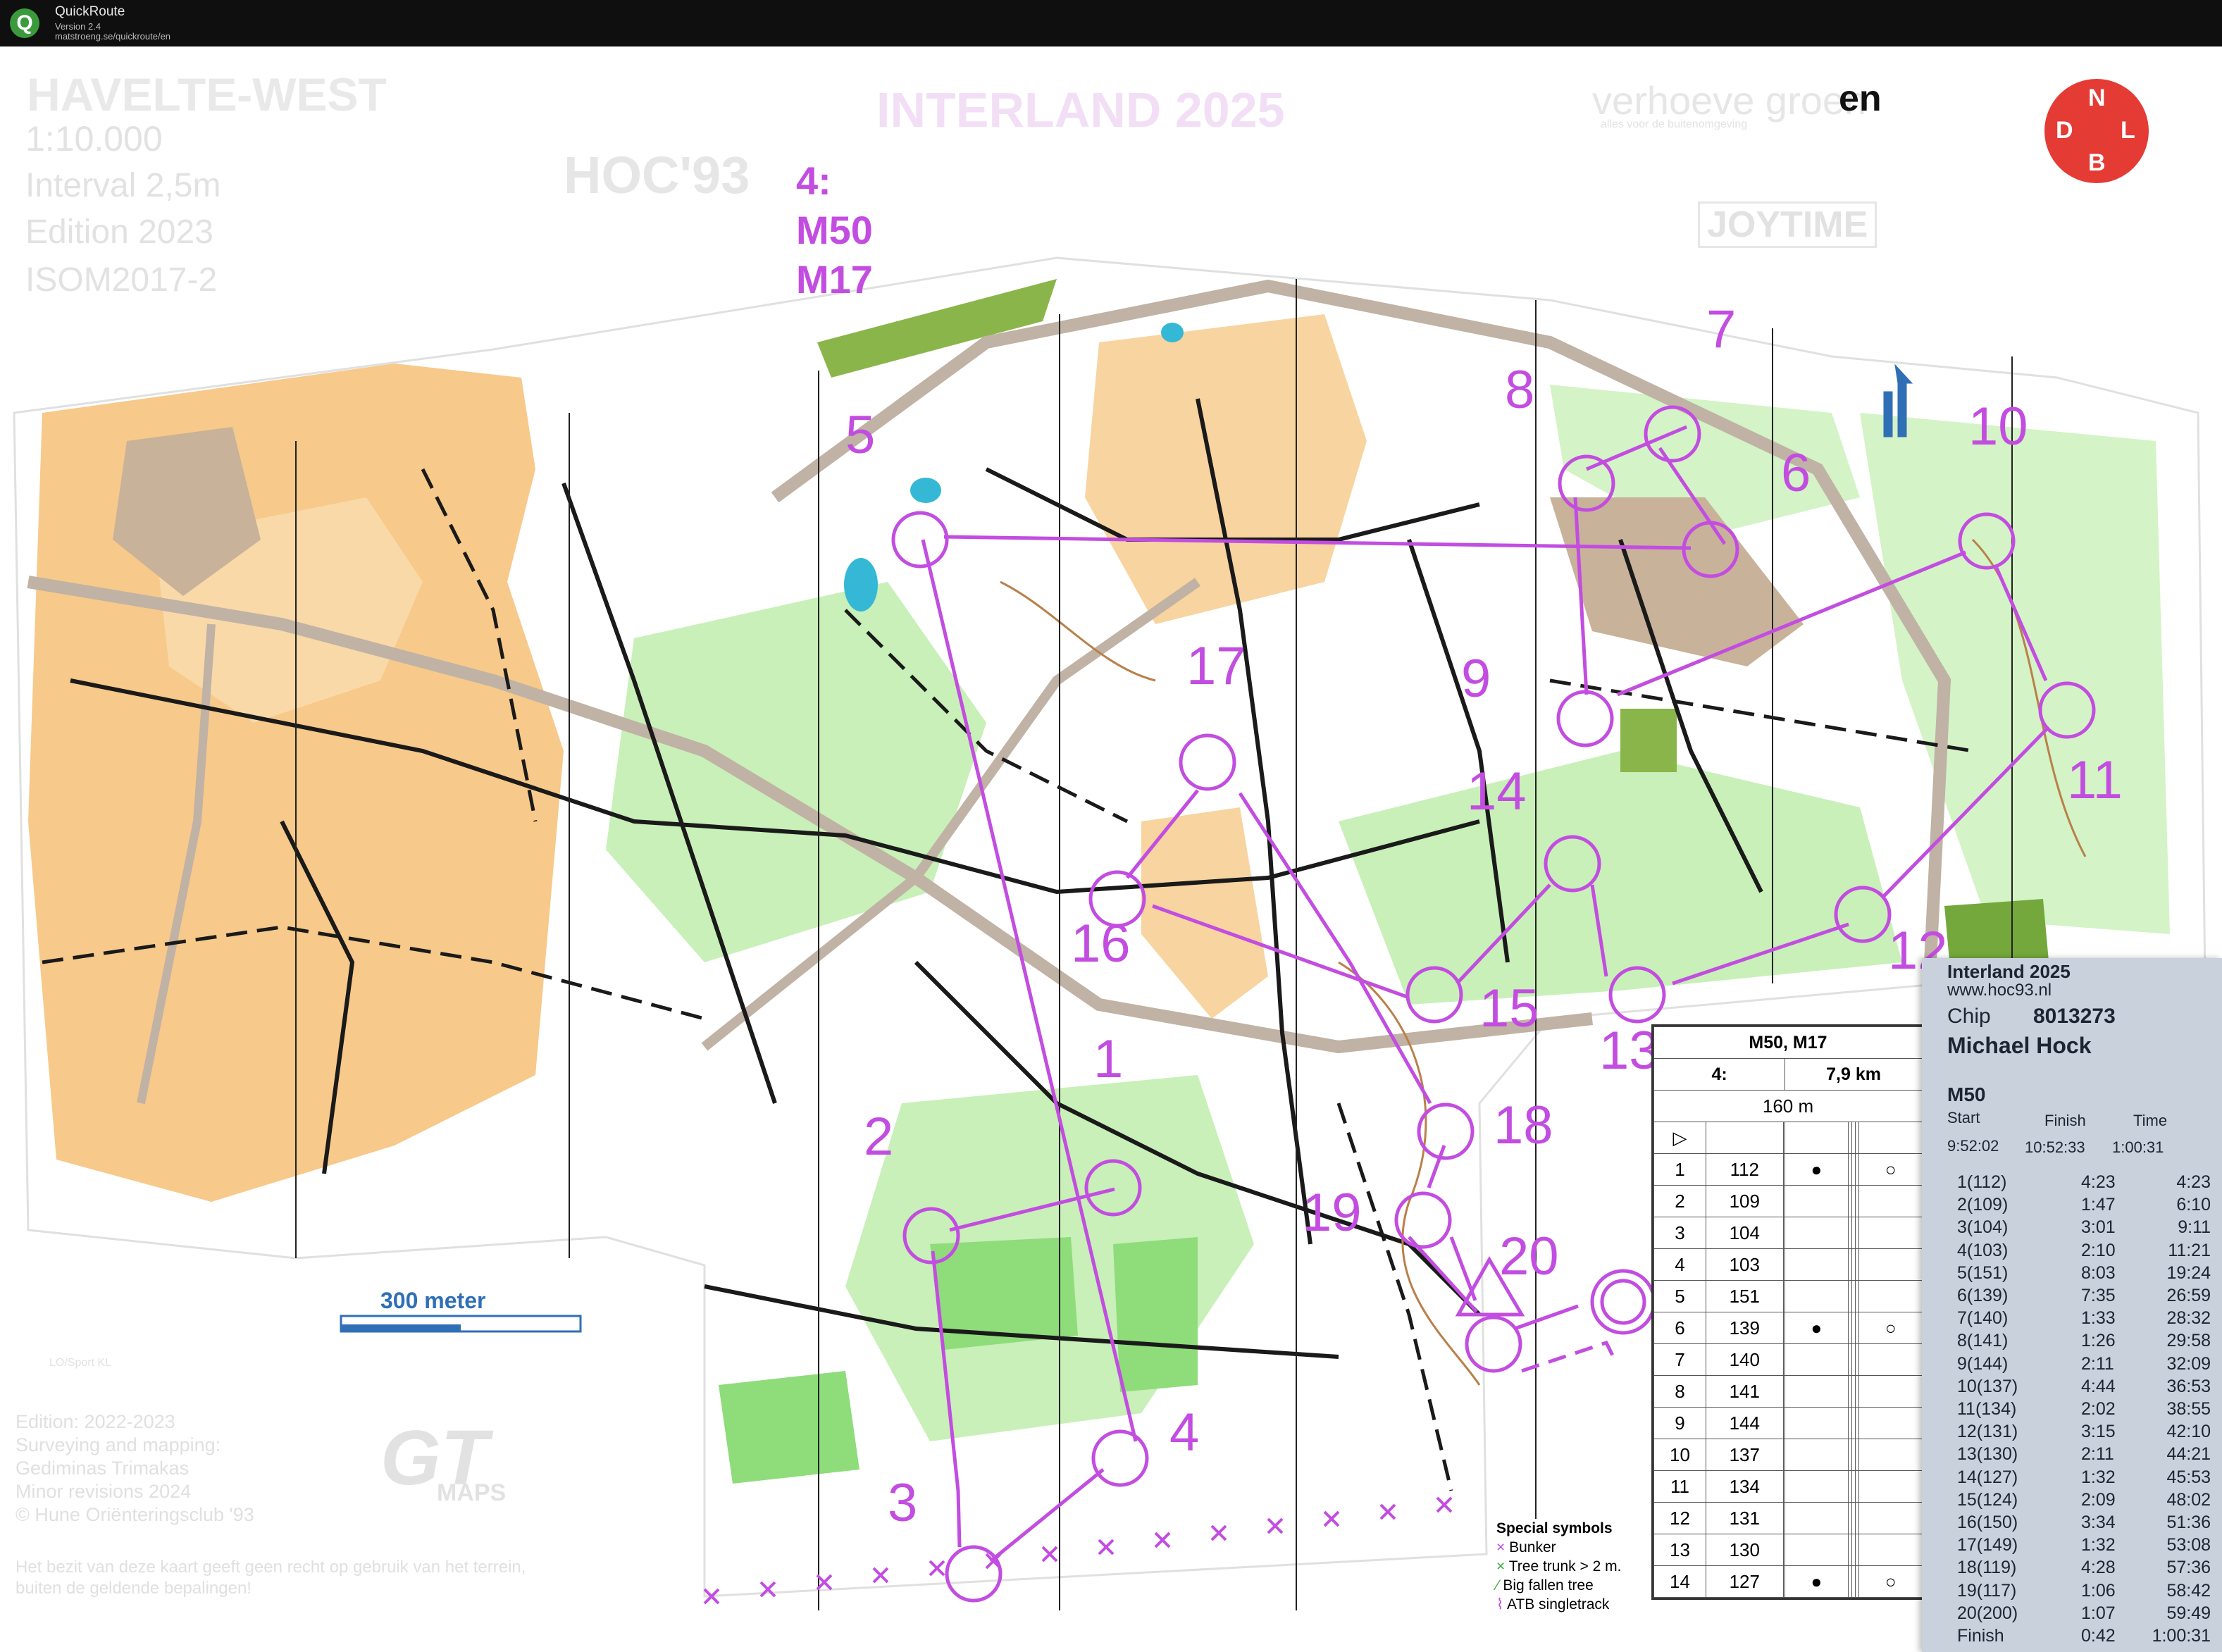  Describe the element at coordinates (1788, 1233) in the screenshot. I see `desc-row: 3 104` at that location.